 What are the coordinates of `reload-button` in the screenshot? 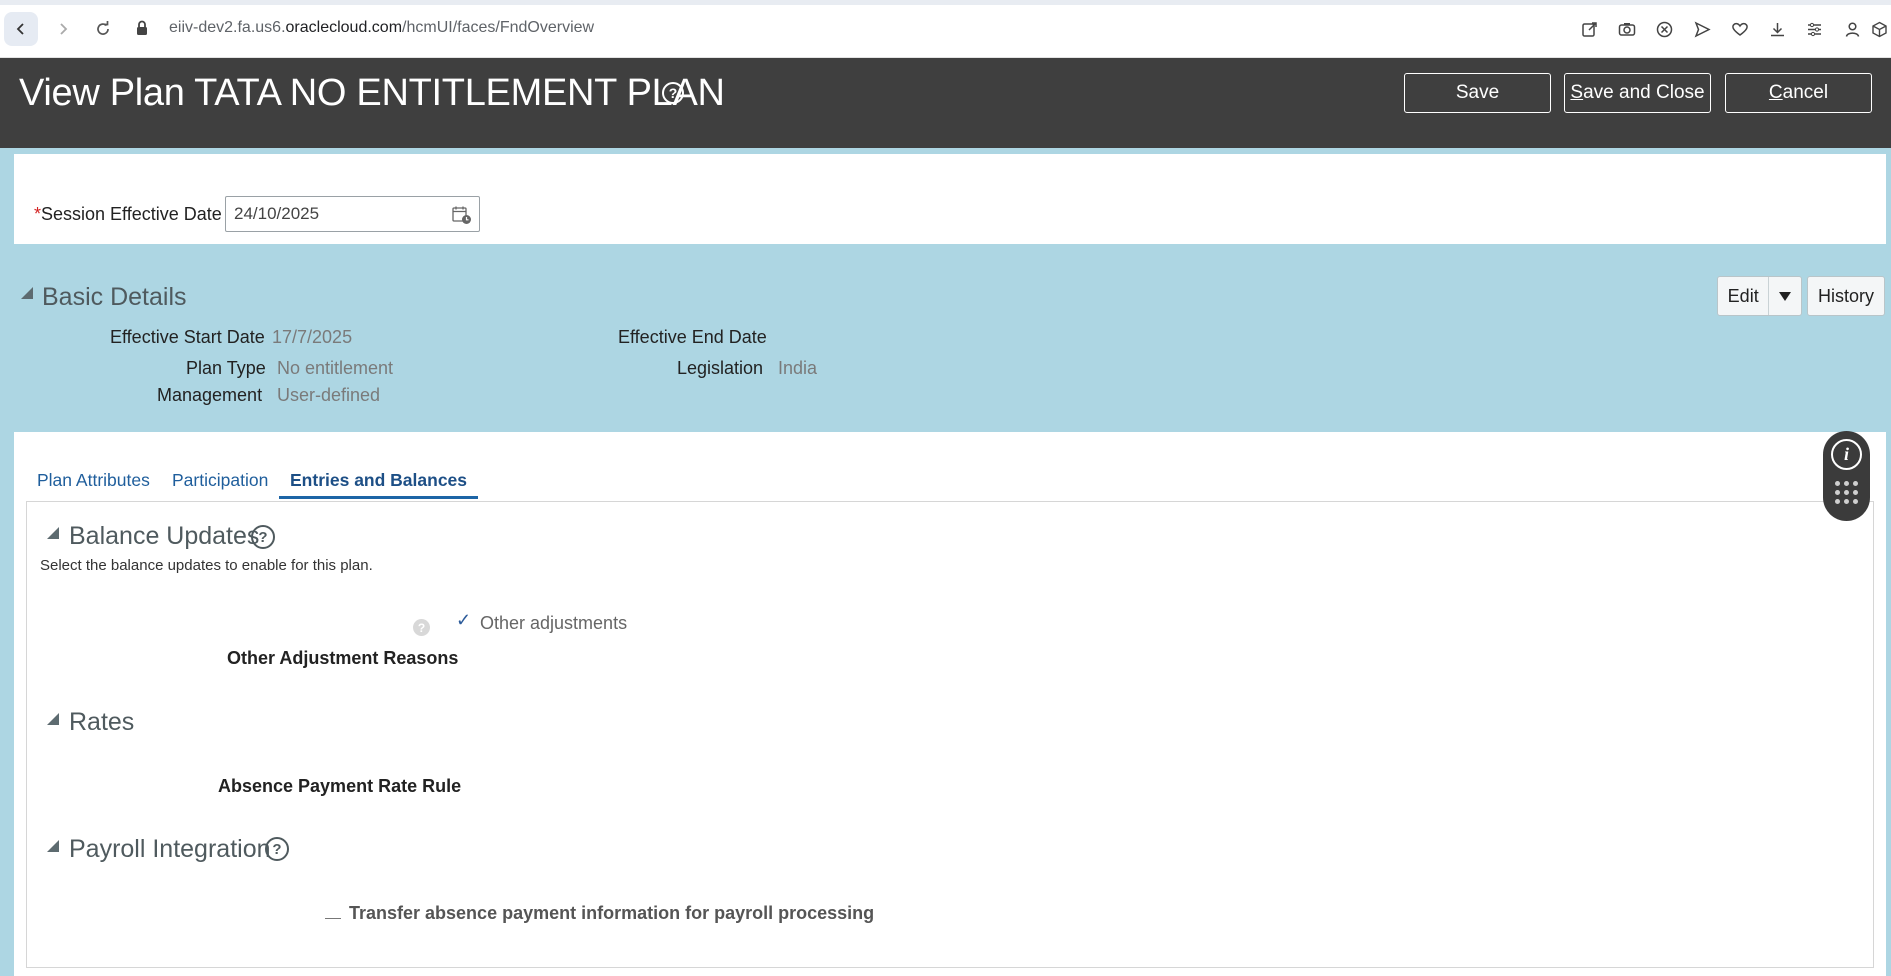 It's located at (103, 29).